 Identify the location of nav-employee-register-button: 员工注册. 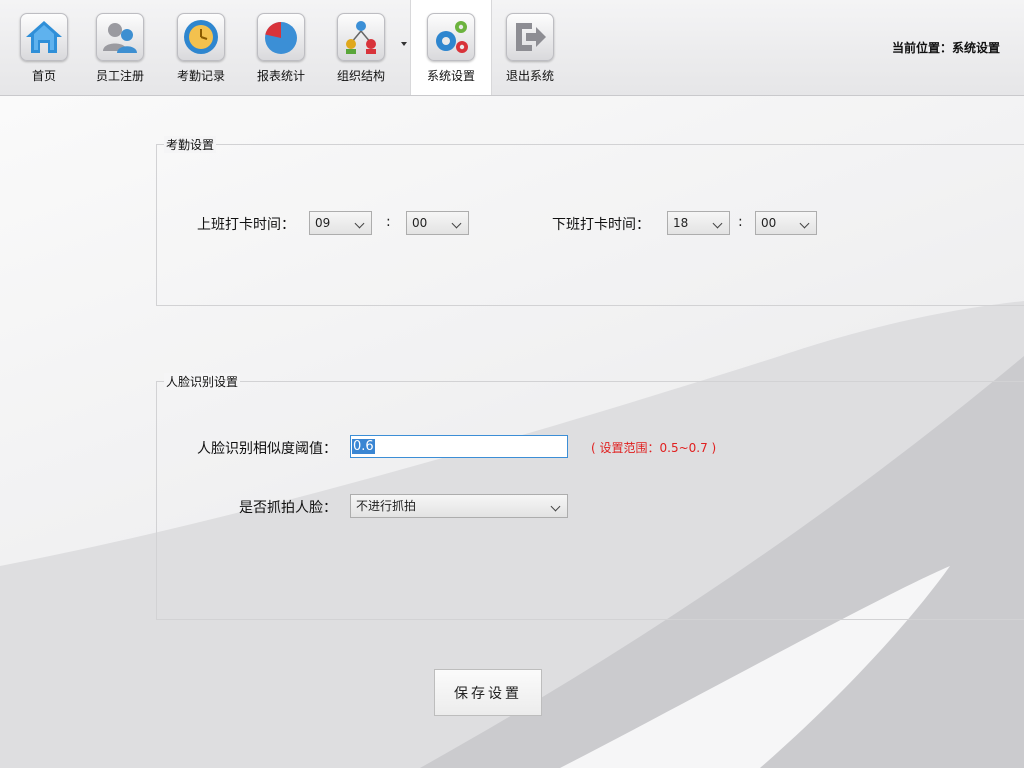
(120, 47).